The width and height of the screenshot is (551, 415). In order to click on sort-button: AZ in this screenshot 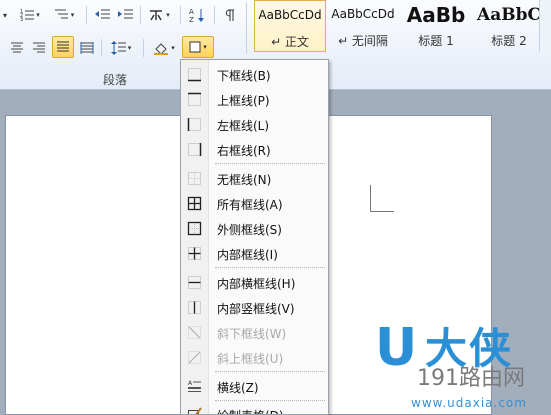, I will do `click(197, 15)`.